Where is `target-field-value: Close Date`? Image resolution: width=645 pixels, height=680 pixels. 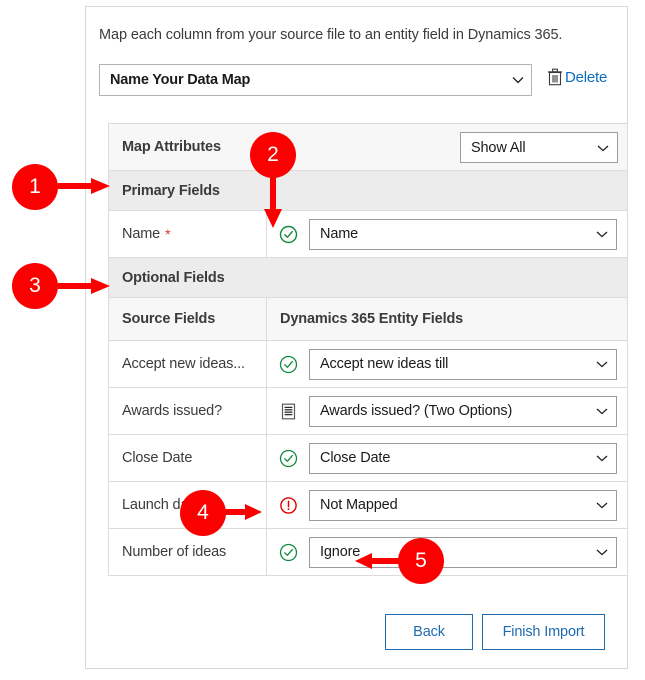
target-field-value: Close Date is located at coordinates (355, 458).